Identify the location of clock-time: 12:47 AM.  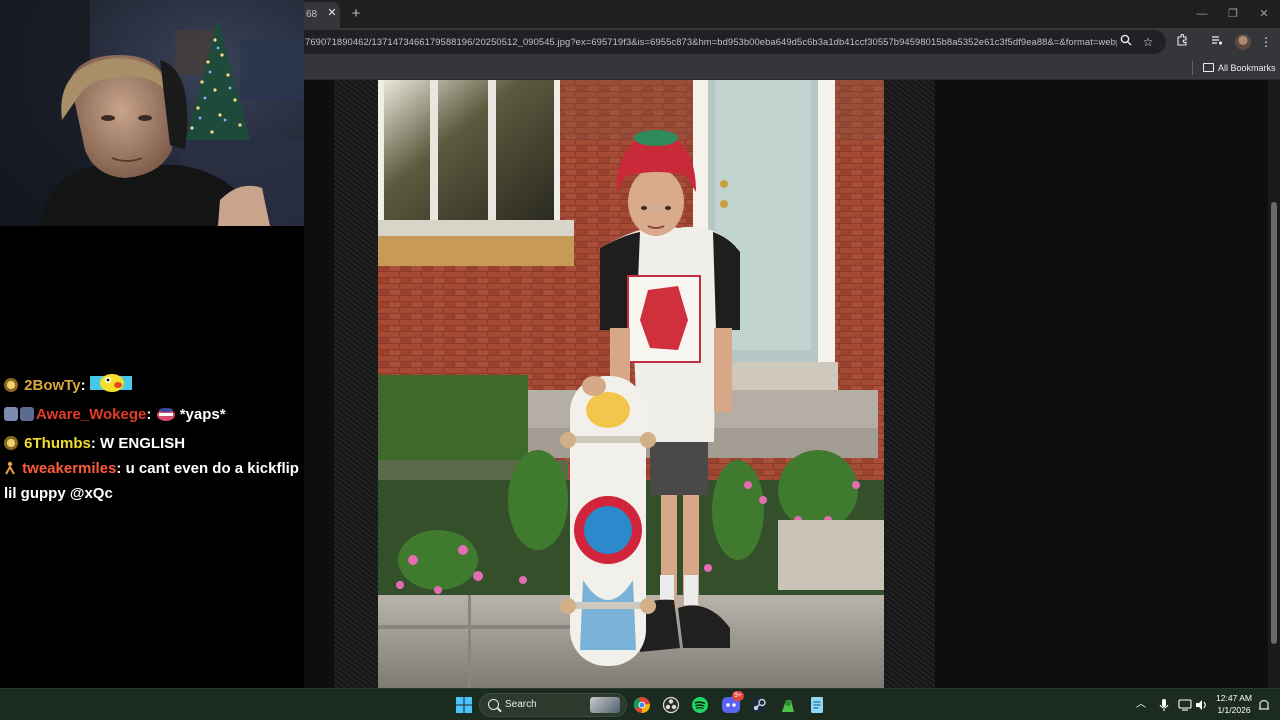
(1234, 698).